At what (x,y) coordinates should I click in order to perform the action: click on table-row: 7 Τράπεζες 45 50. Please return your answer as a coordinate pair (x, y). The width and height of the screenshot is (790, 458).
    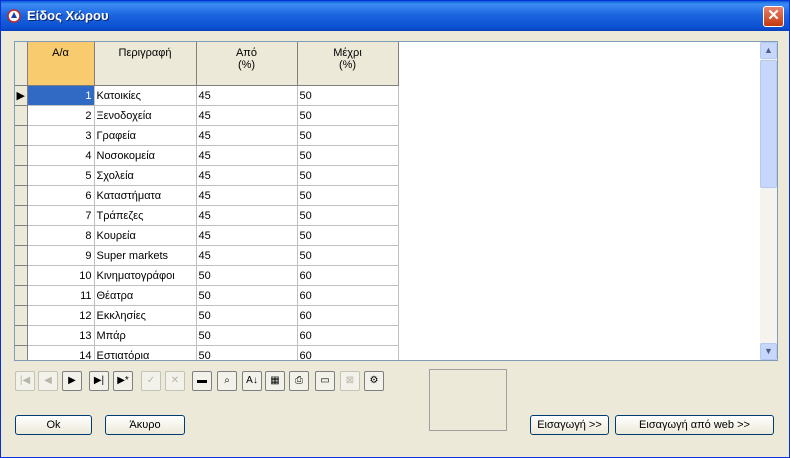
    Looking at the image, I should click on (207, 215).